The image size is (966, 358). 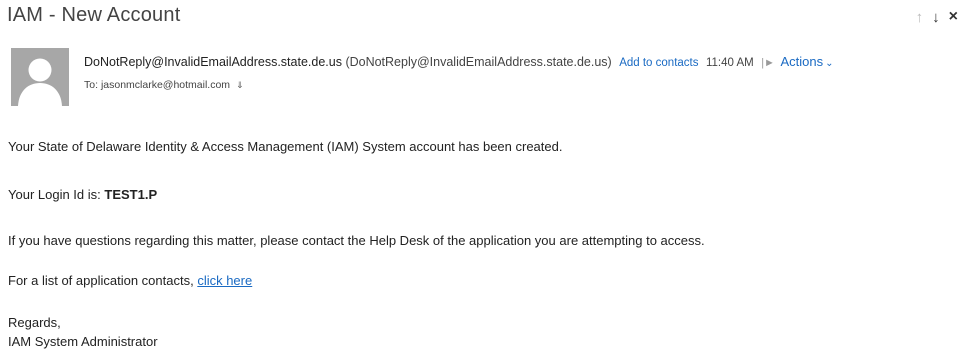 What do you see at coordinates (56, 194) in the screenshot?
I see `login-id-label: Your Login Id is:` at bounding box center [56, 194].